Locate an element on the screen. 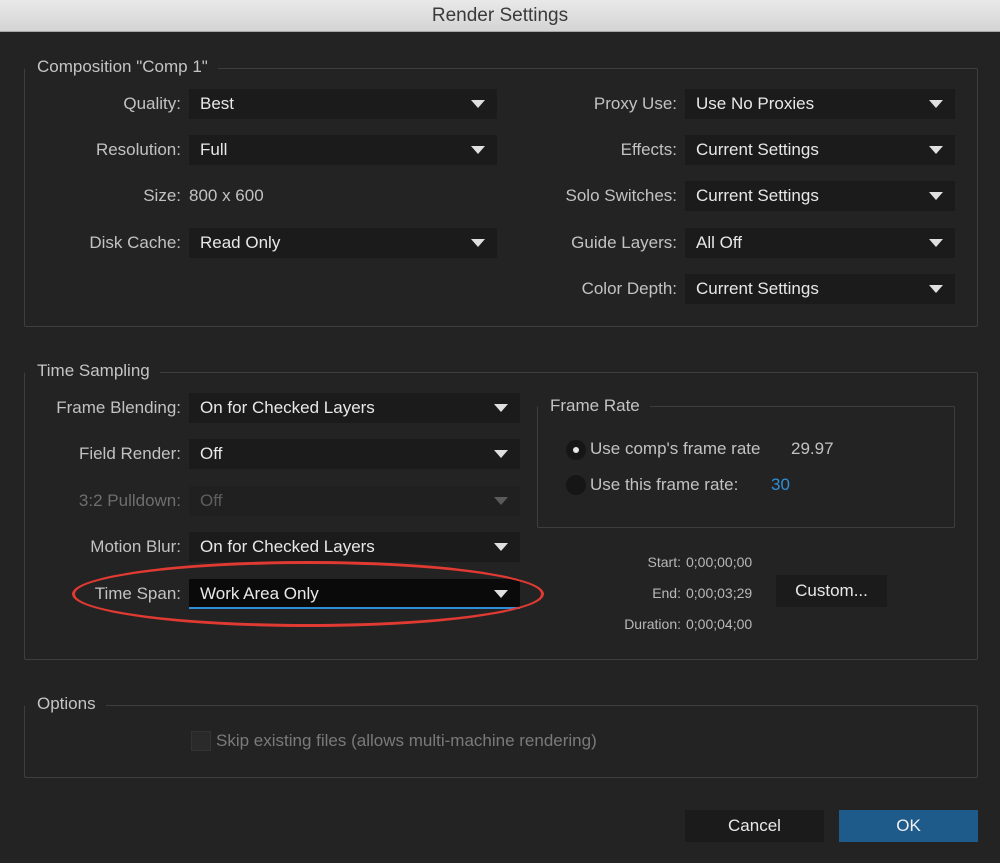  frame-blending-label: Frame Blending: is located at coordinates (118, 407).